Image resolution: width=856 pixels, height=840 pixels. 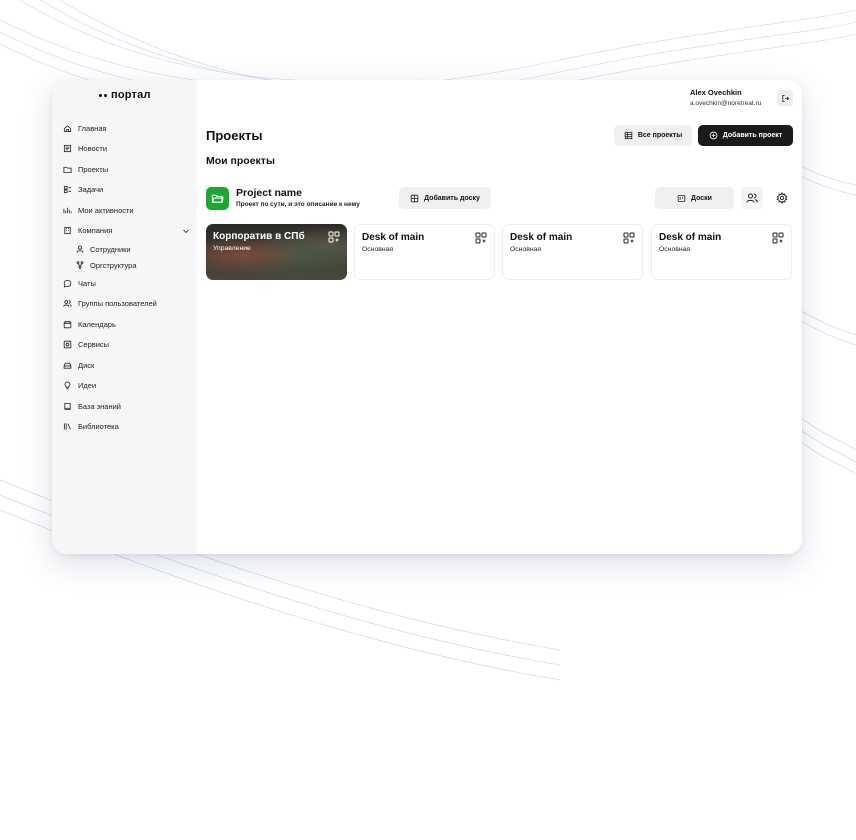 I want to click on sidebar-item-label: Чаты, so click(x=87, y=283).